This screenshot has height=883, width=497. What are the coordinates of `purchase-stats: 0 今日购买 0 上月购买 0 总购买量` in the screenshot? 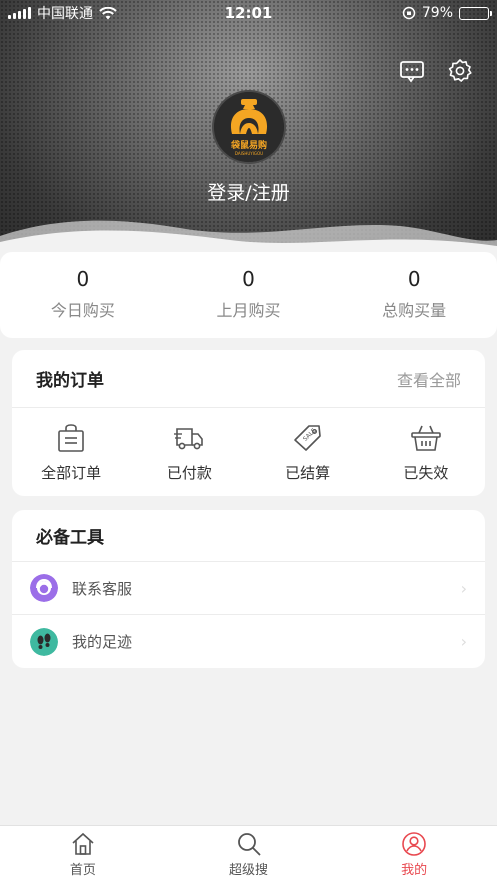 It's located at (248, 295).